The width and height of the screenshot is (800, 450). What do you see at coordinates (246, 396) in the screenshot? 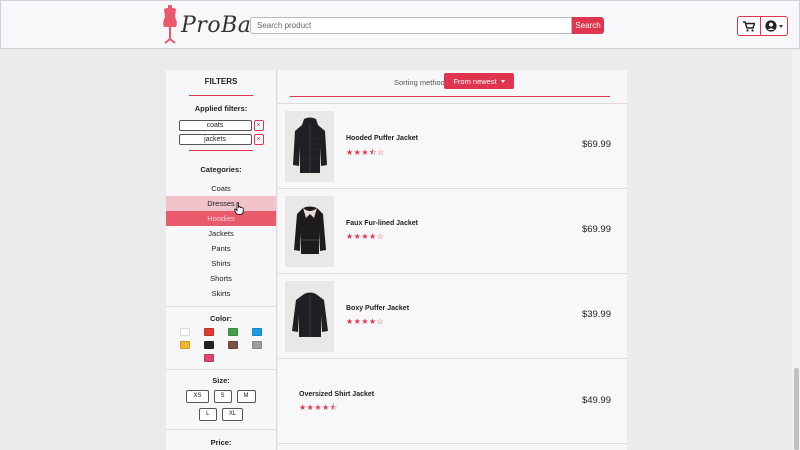
I see `size-option-m: M` at bounding box center [246, 396].